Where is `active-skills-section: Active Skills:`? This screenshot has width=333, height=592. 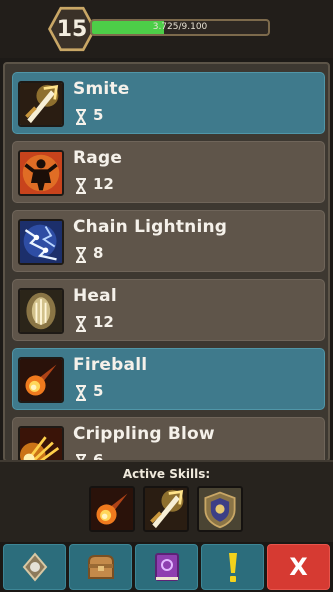 active-skills-section: Active Skills: is located at coordinates (166, 501).